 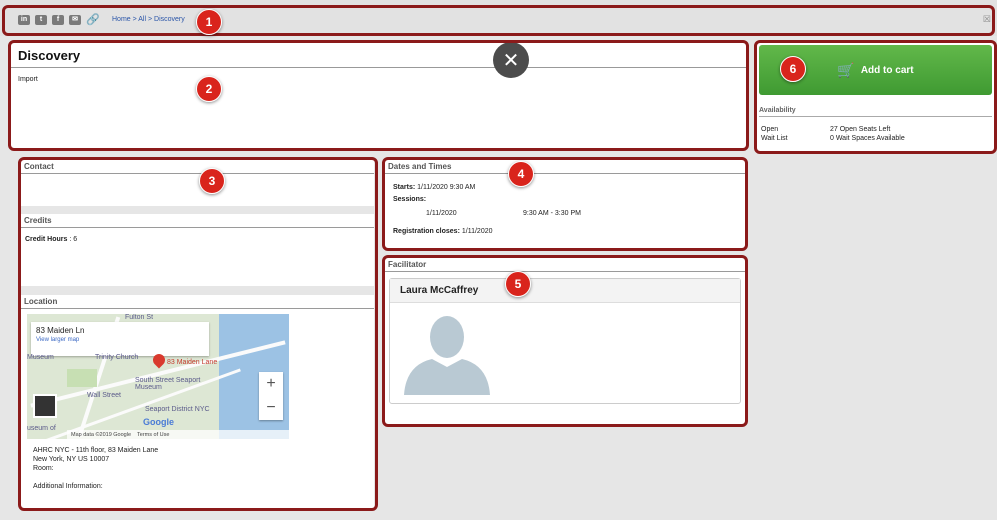 I want to click on step-badge-3: 3, so click(x=212, y=181).